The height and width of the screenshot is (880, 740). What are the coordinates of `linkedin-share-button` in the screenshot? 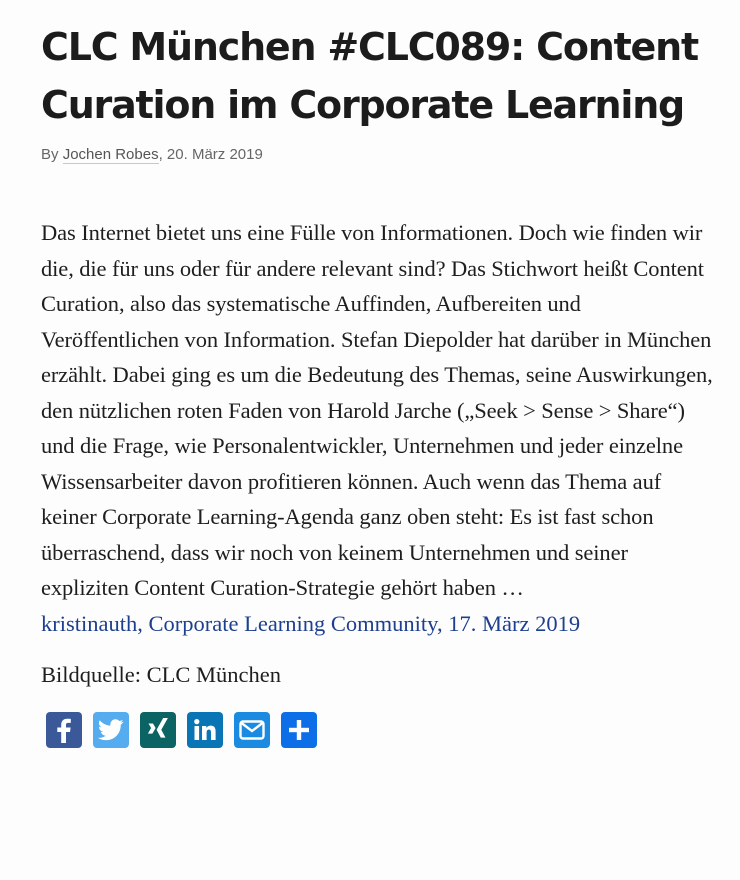 It's located at (205, 730).